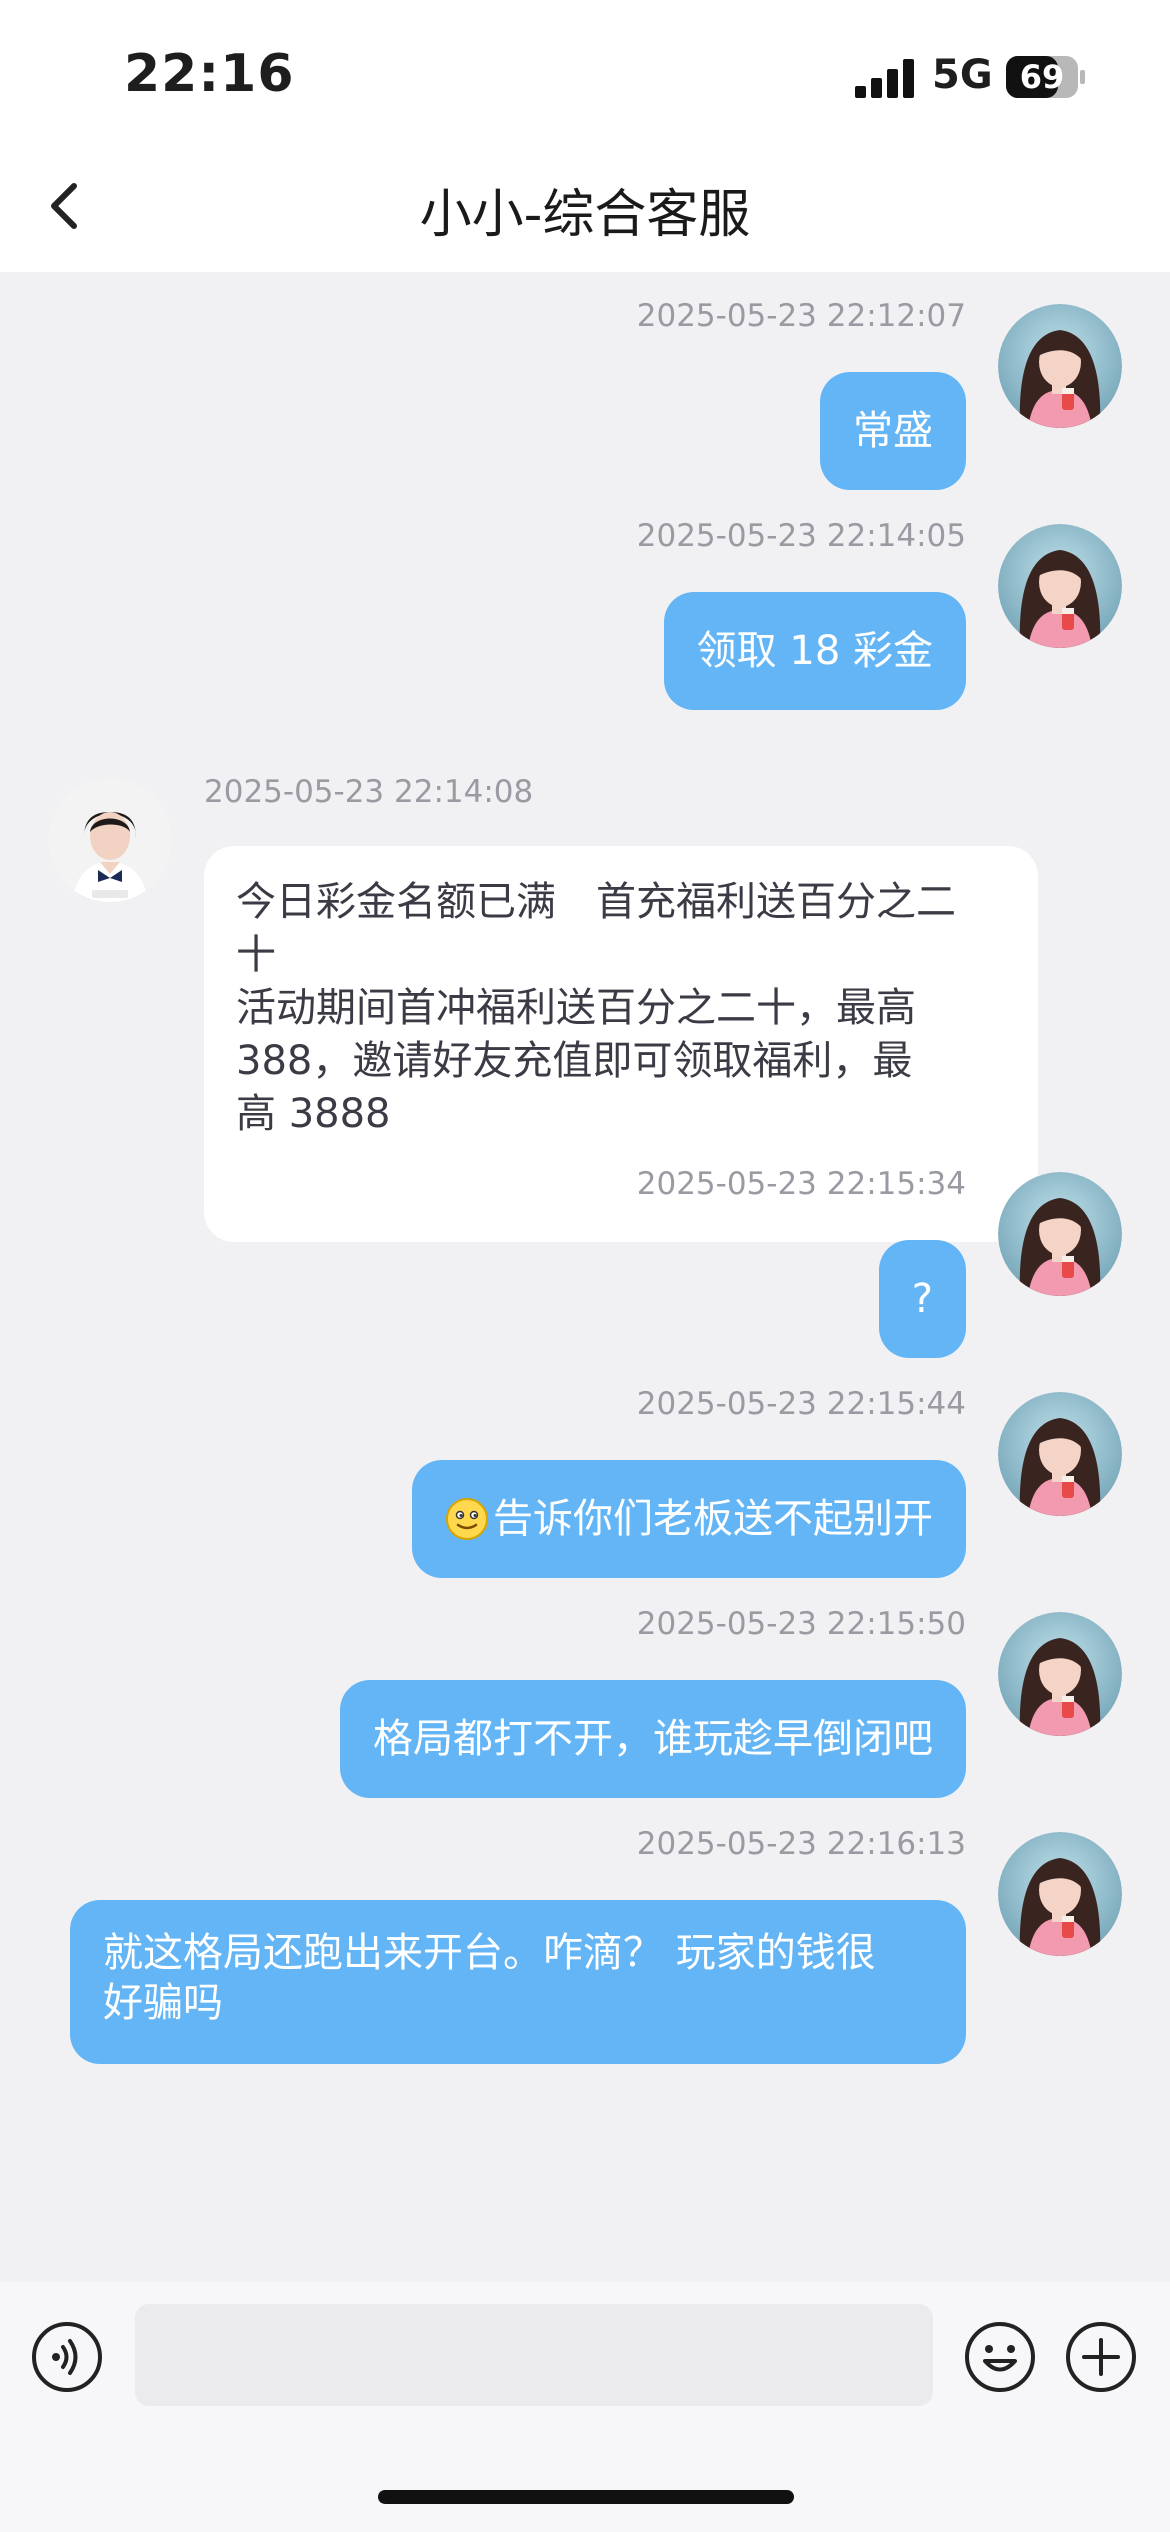 The image size is (1170, 2532). Describe the element at coordinates (586, 2497) in the screenshot. I see `home-indicator` at that location.